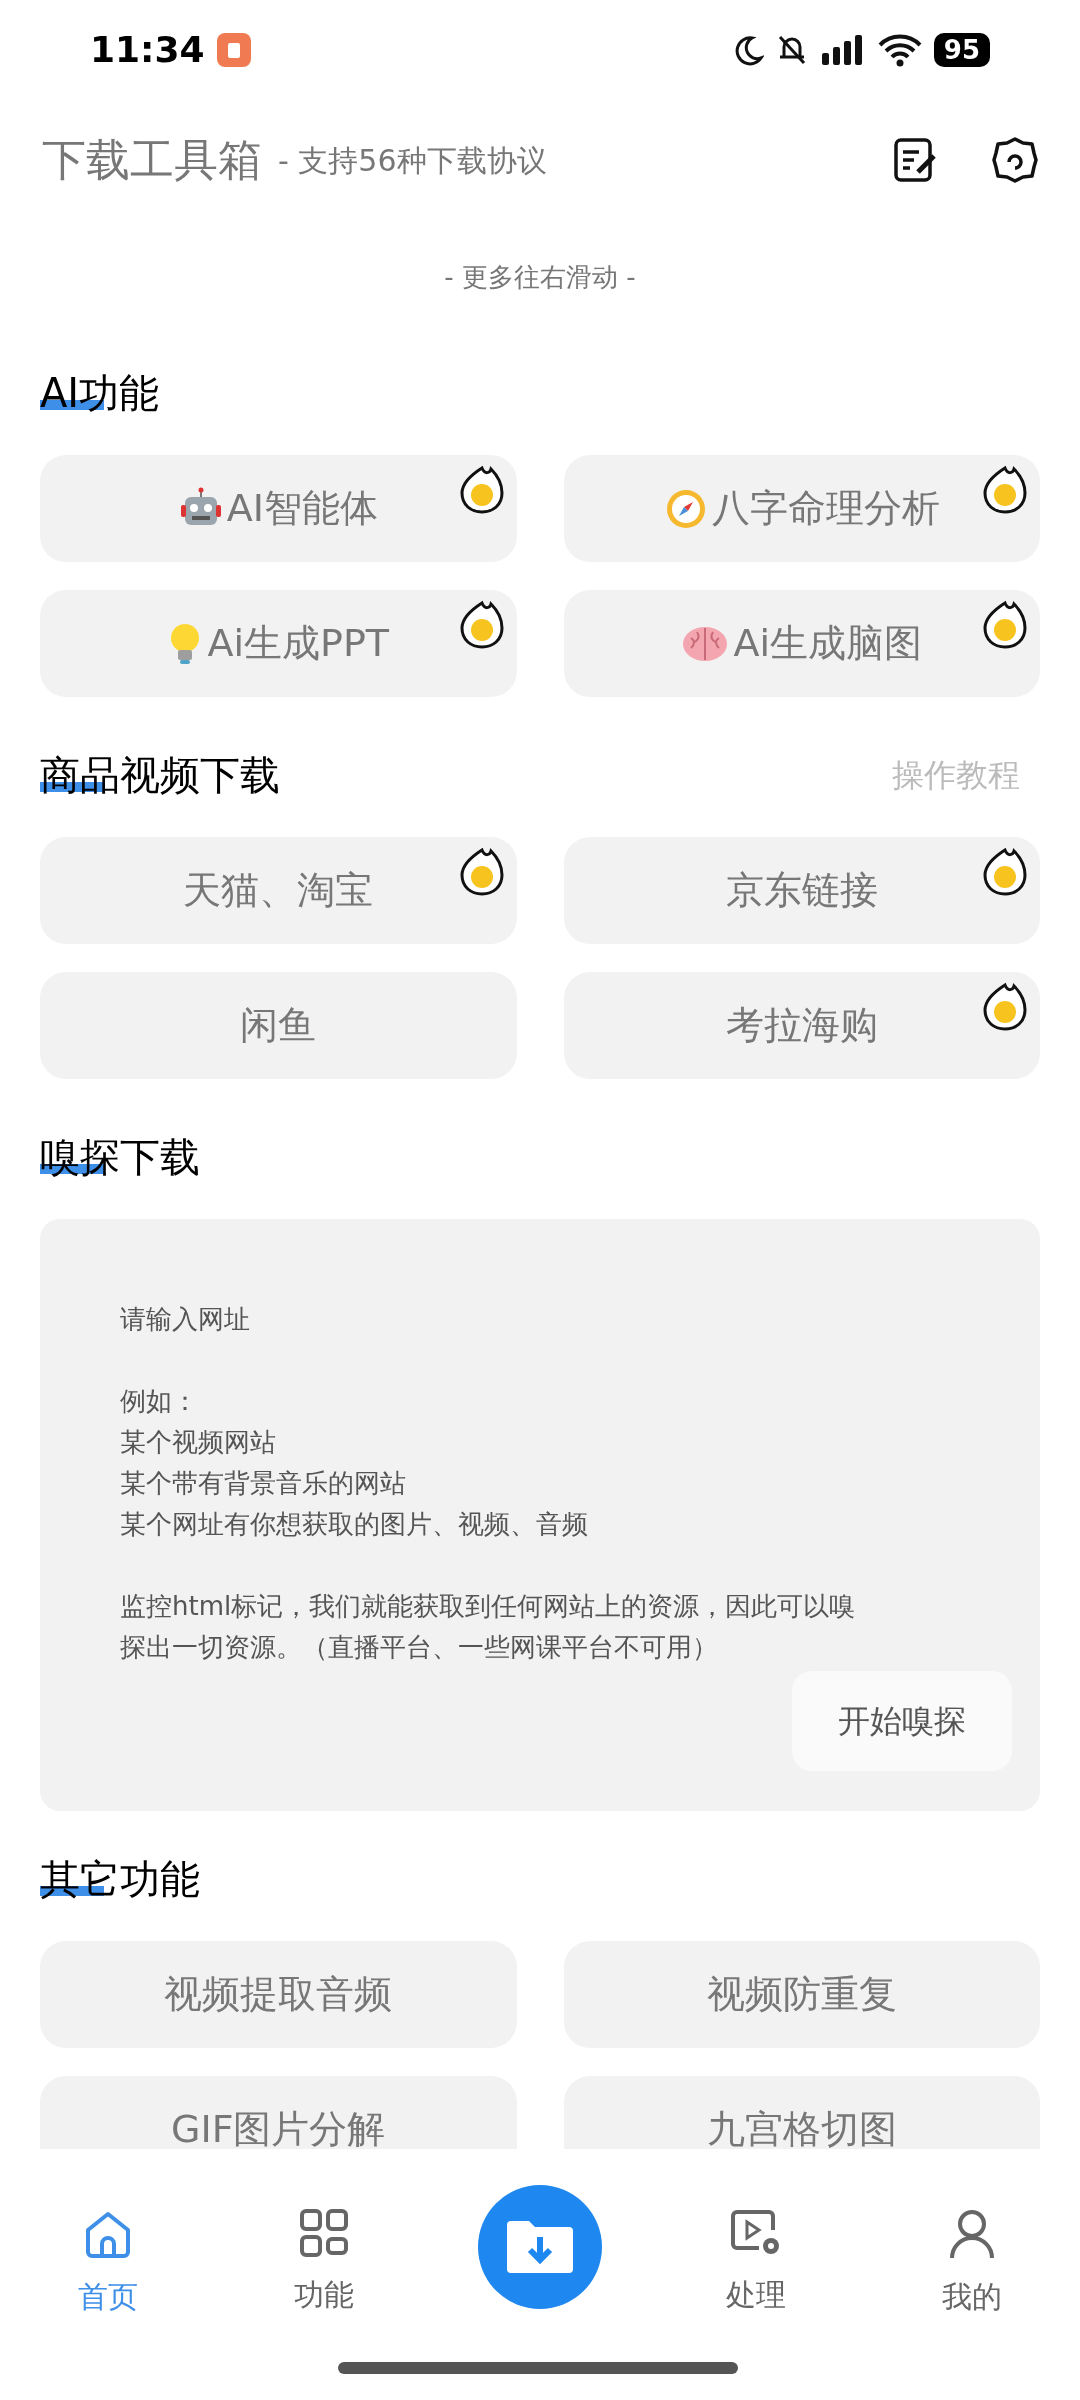  I want to click on feature-button: Ai生成脑图, so click(801, 643).